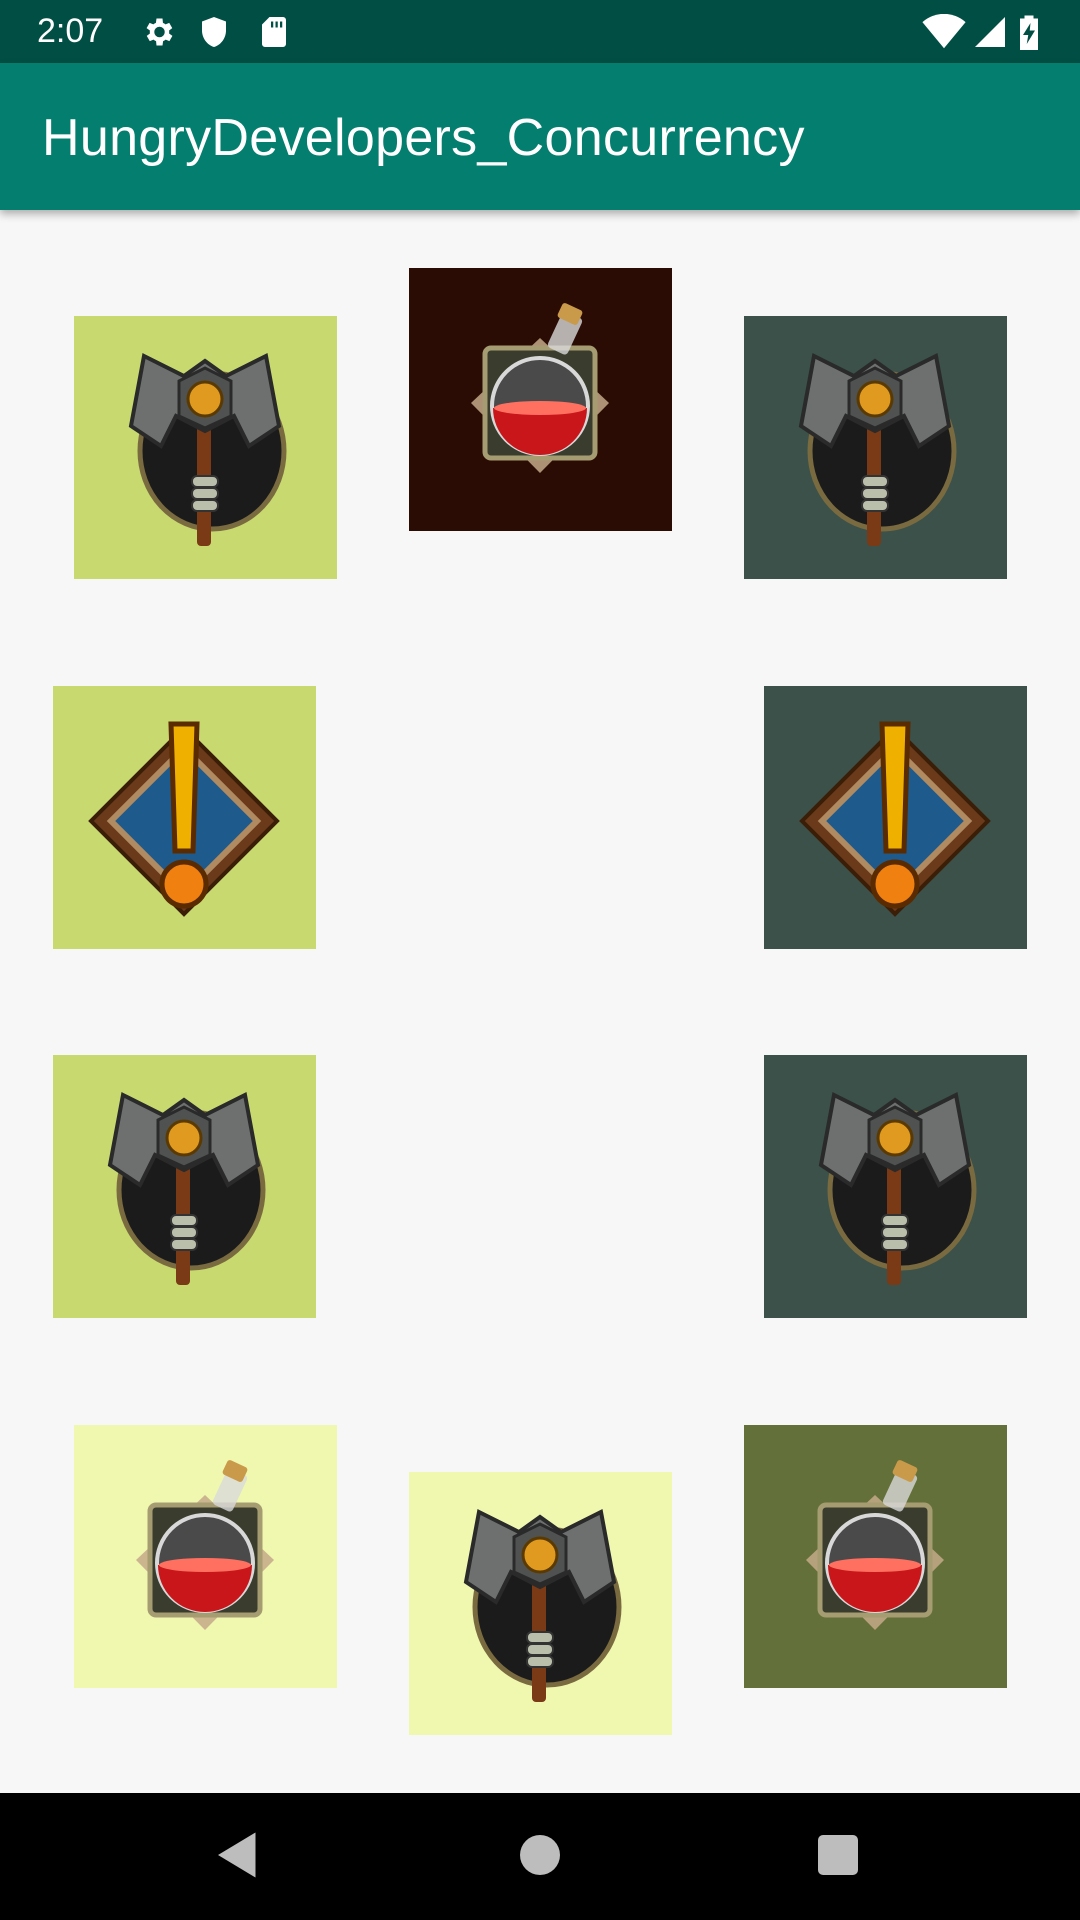 The height and width of the screenshot is (1920, 1080). I want to click on recents-icon, so click(838, 1855).